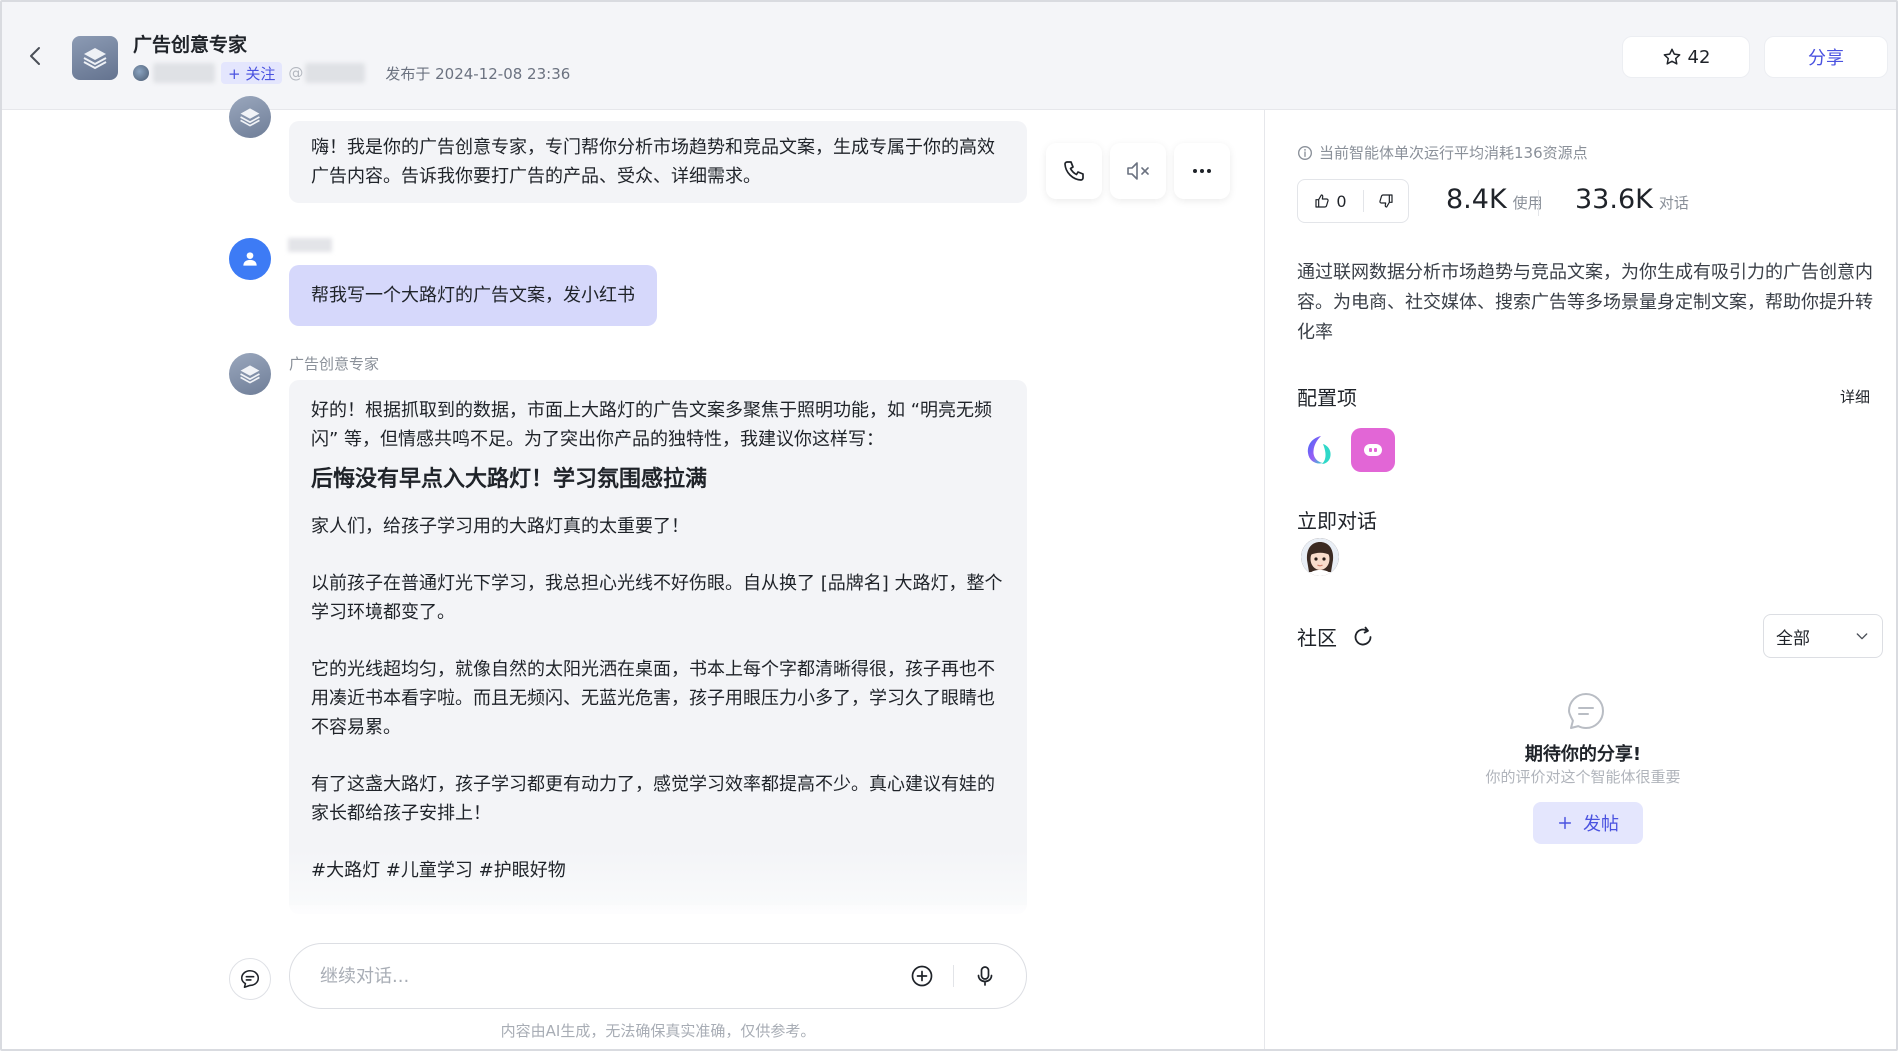 The height and width of the screenshot is (1051, 1898). Describe the element at coordinates (184, 73) in the screenshot. I see `author-name-blurred` at that location.